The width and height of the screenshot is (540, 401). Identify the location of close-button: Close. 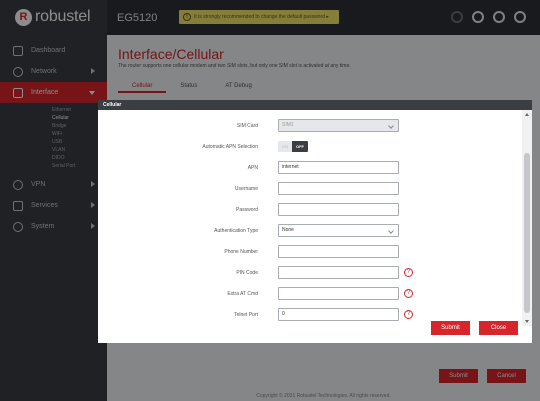
(498, 328).